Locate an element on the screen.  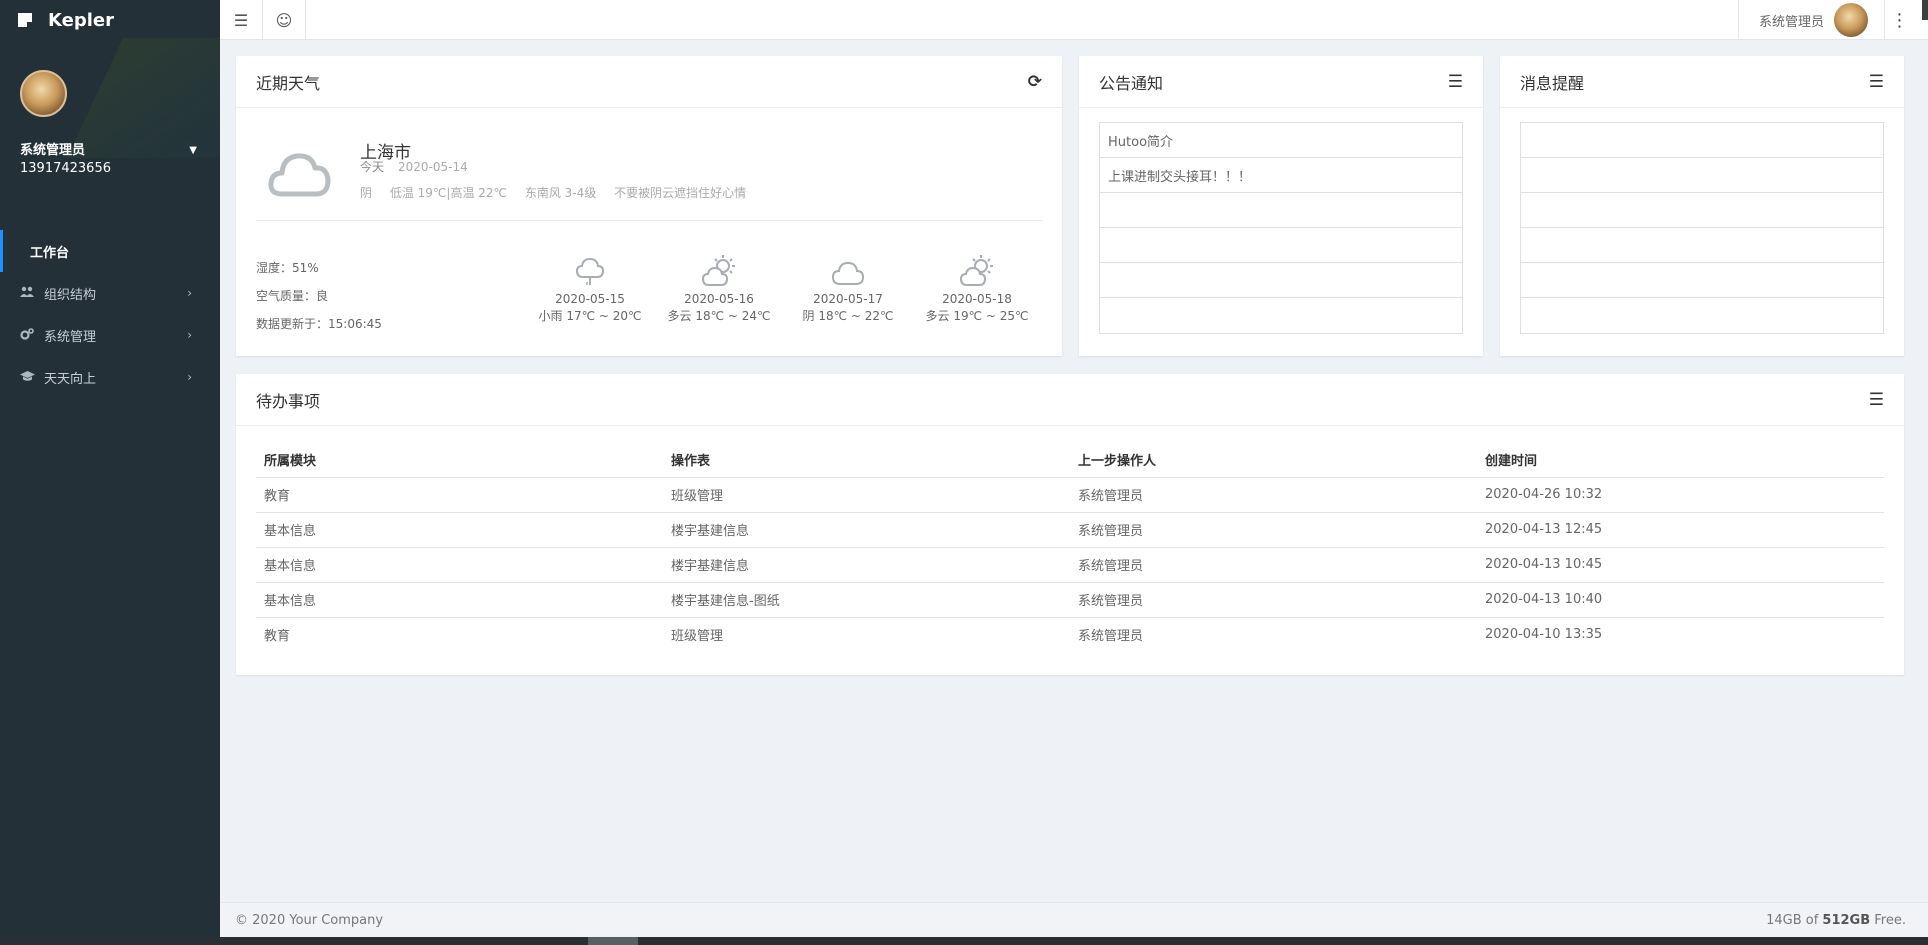
caret-down-icon: ▼ is located at coordinates (193, 150).